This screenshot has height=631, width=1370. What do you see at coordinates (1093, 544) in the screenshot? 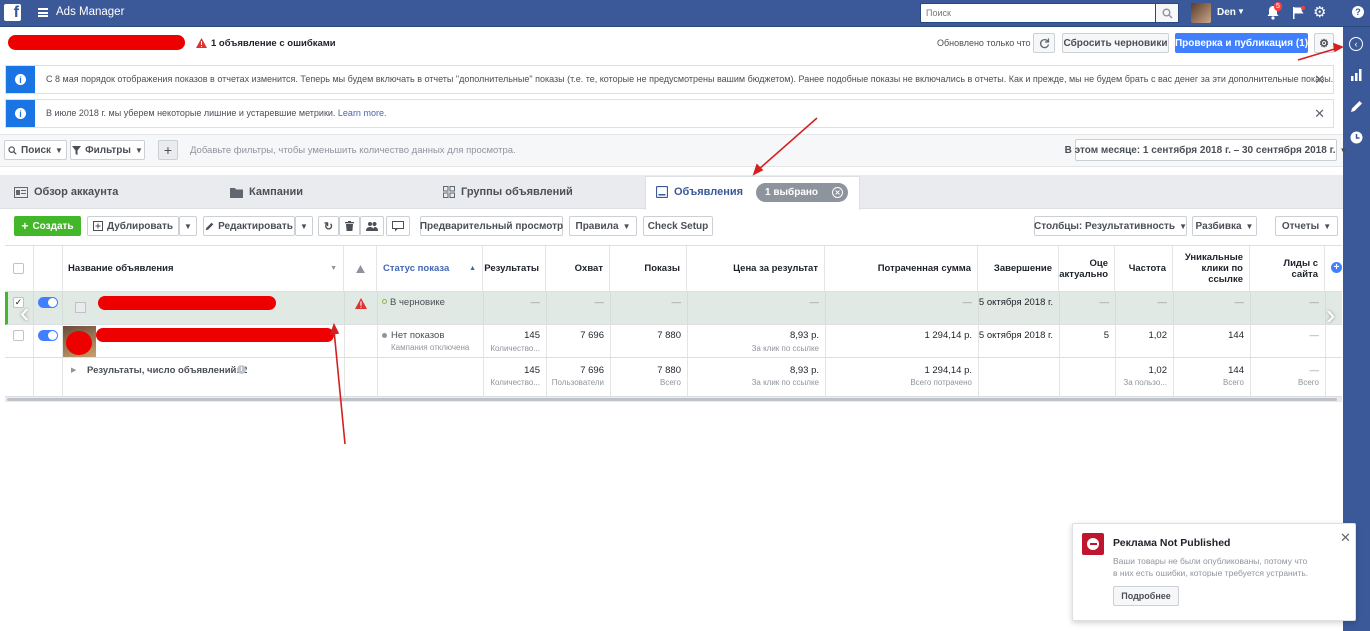
I see `error-icon` at bounding box center [1093, 544].